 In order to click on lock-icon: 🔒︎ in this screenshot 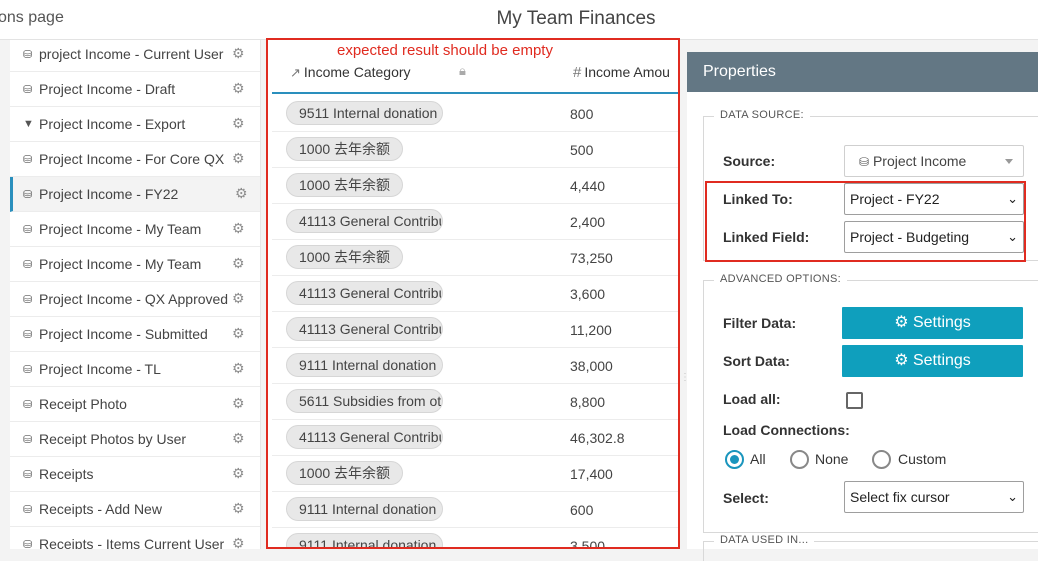, I will do `click(462, 70)`.